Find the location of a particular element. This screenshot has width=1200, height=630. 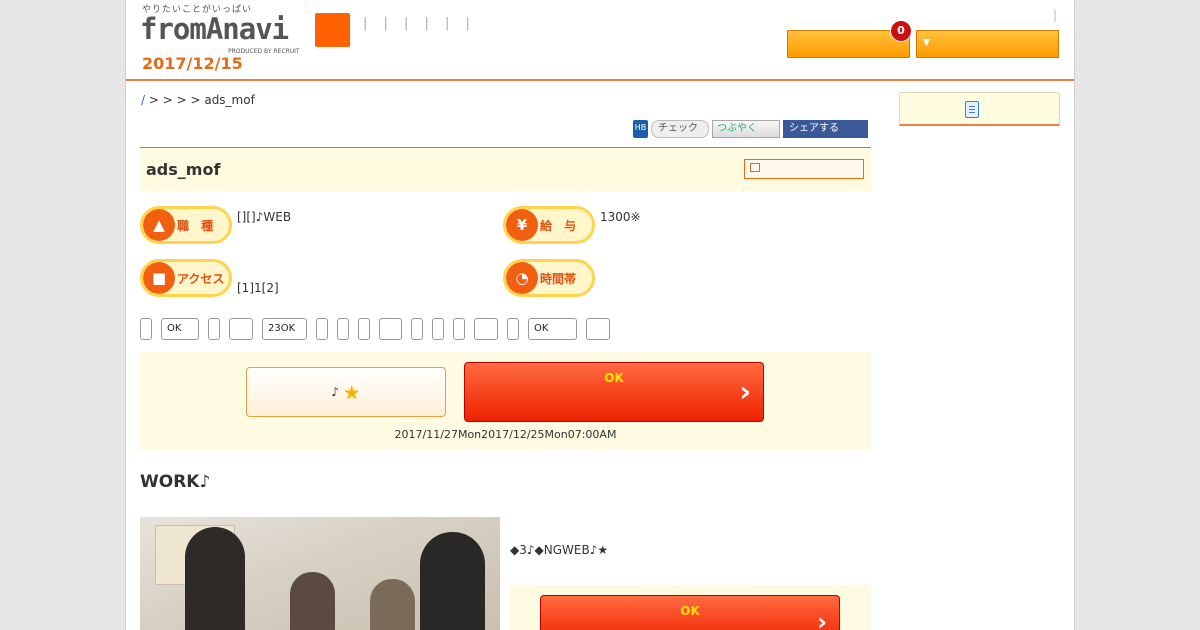

work-section-title: WORK♪ is located at coordinates (175, 482).